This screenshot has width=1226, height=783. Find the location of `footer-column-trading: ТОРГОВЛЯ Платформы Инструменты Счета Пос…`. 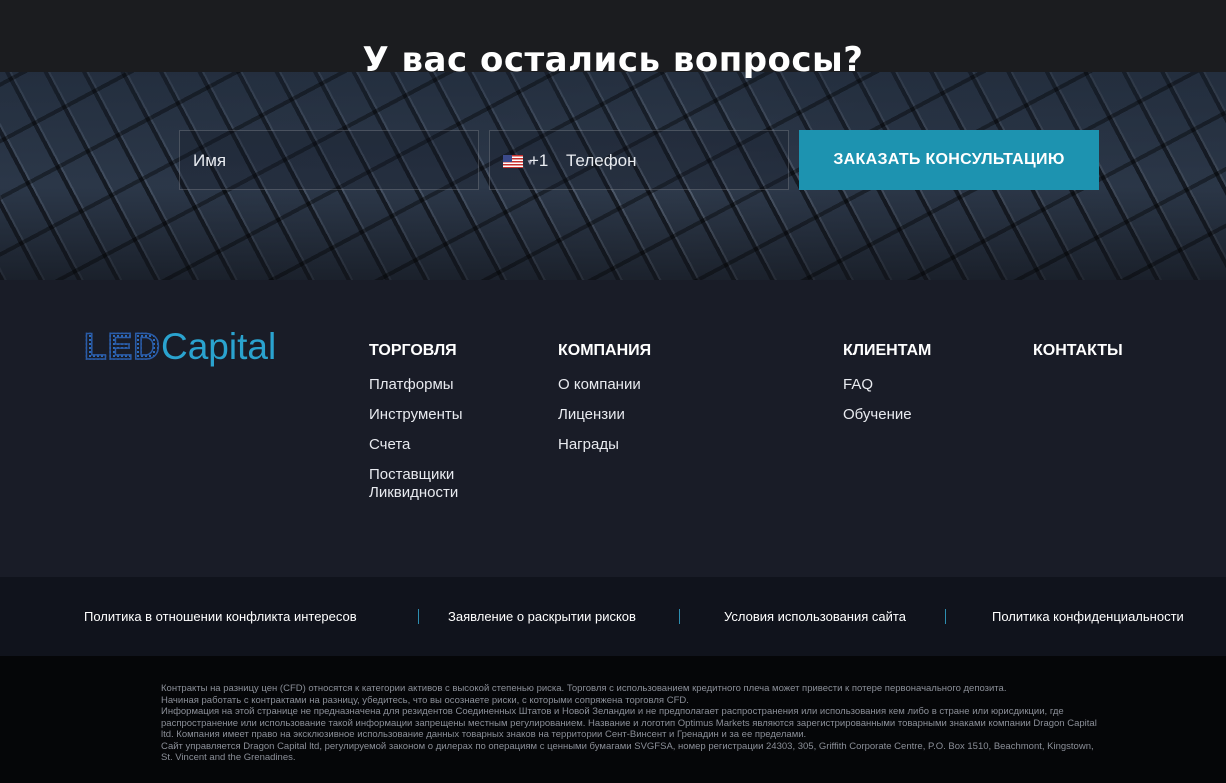

footer-column-trading: ТОРГОВЛЯ Платформы Инструменты Счета Пос… is located at coordinates (439, 428).